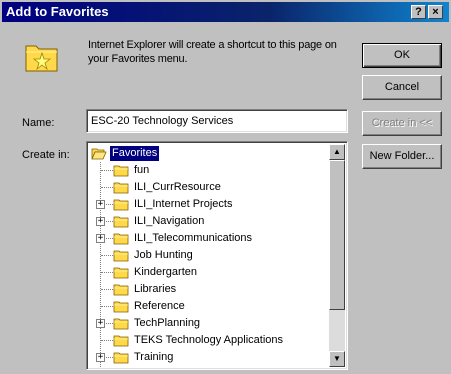 Image resolution: width=451 pixels, height=374 pixels. I want to click on name-label: Name:, so click(38, 123).